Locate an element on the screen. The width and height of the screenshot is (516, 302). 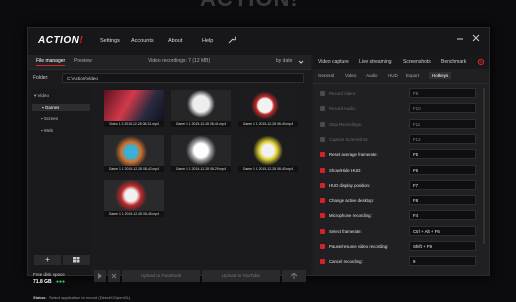
video-thumbnail: Game 1 1 2015-12-28 08-42.mp4 is located at coordinates (134, 153).